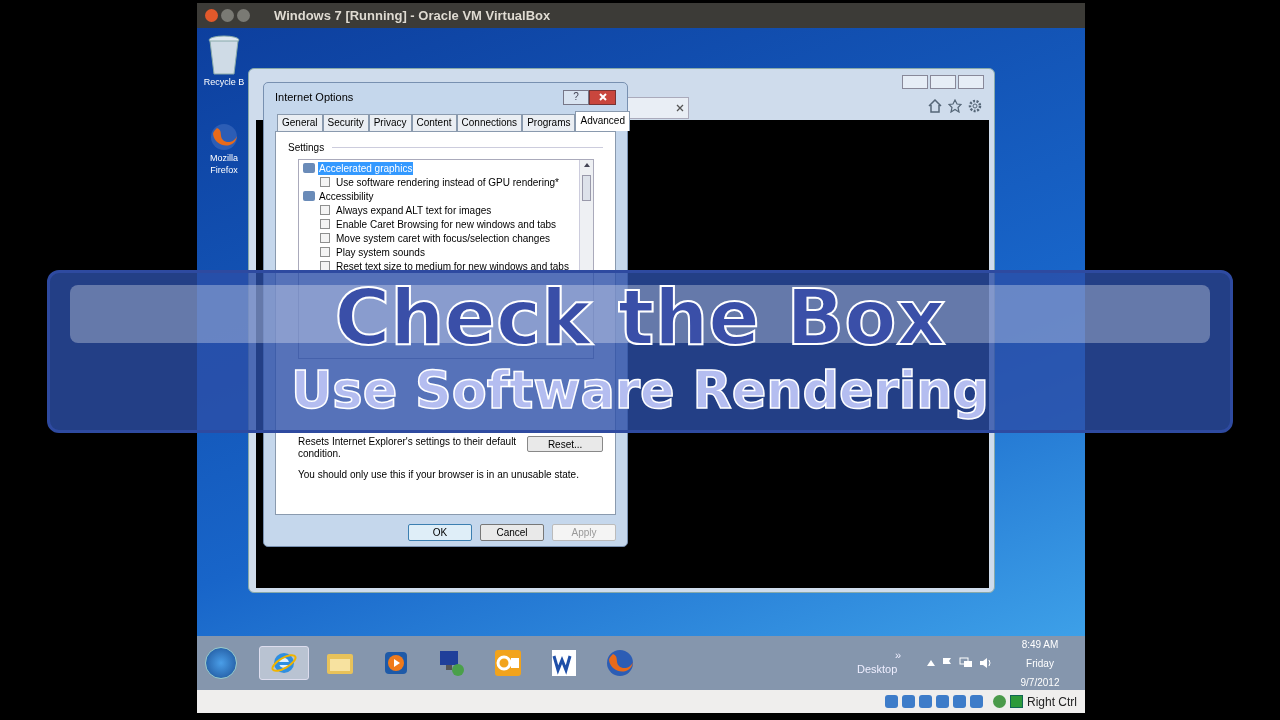 The image size is (1280, 720). Describe the element at coordinates (412, 15) in the screenshot. I see `window-title: Windows 7 [Running] - Oracle VM VirtualBox` at that location.